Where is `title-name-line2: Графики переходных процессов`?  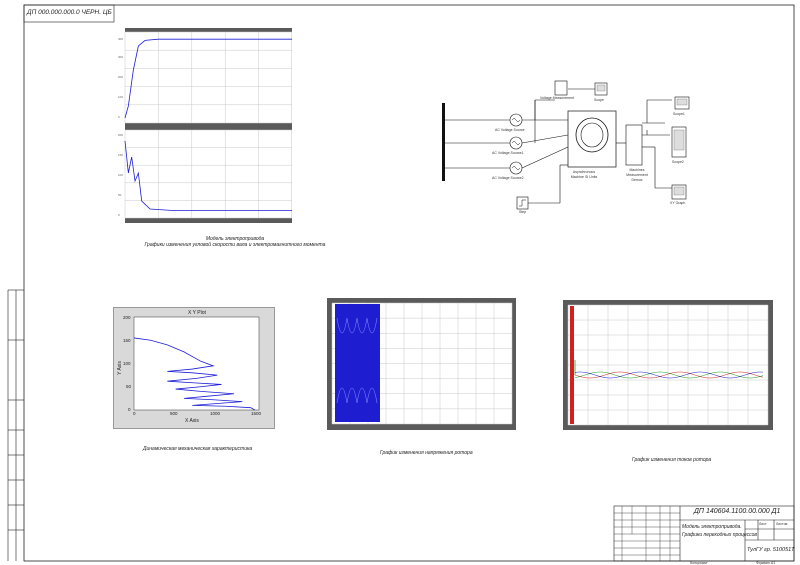 title-name-line2: Графики переходных процессов is located at coordinates (720, 535).